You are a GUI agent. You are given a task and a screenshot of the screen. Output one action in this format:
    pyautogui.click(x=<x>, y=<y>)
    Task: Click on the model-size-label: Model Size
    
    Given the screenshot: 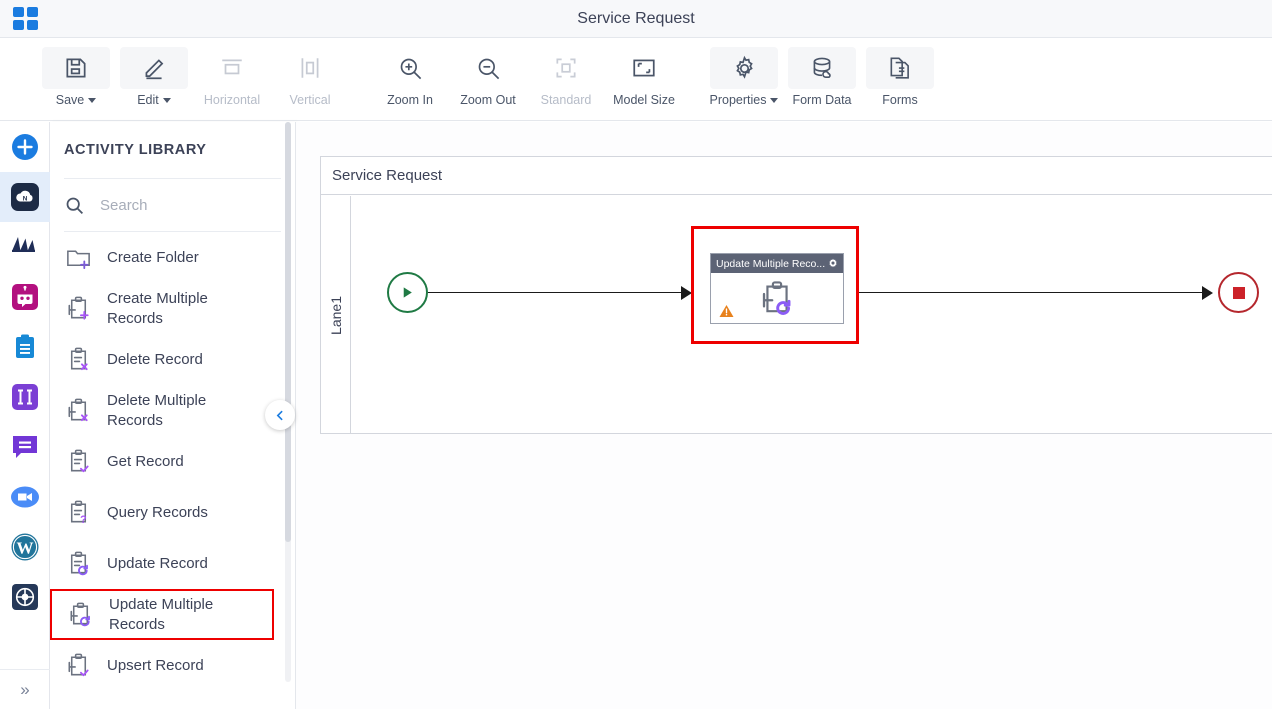 What is the action you would take?
    pyautogui.click(x=644, y=100)
    